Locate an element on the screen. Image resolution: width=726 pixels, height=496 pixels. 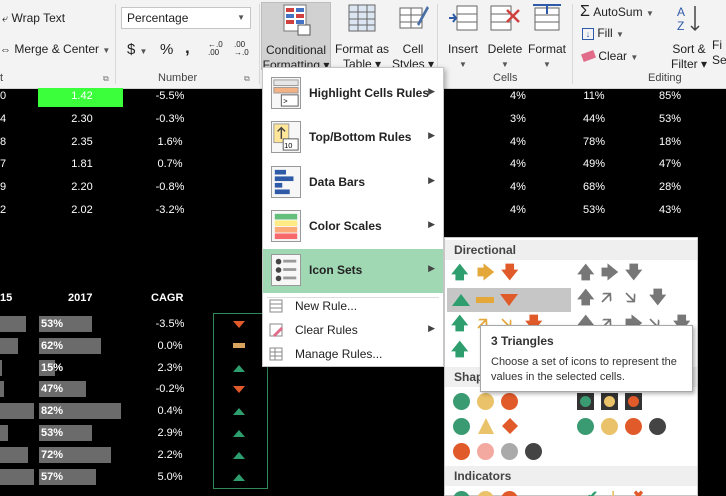
decrease-decimal-button: .00 →.0 is located at coordinates (243, 49).